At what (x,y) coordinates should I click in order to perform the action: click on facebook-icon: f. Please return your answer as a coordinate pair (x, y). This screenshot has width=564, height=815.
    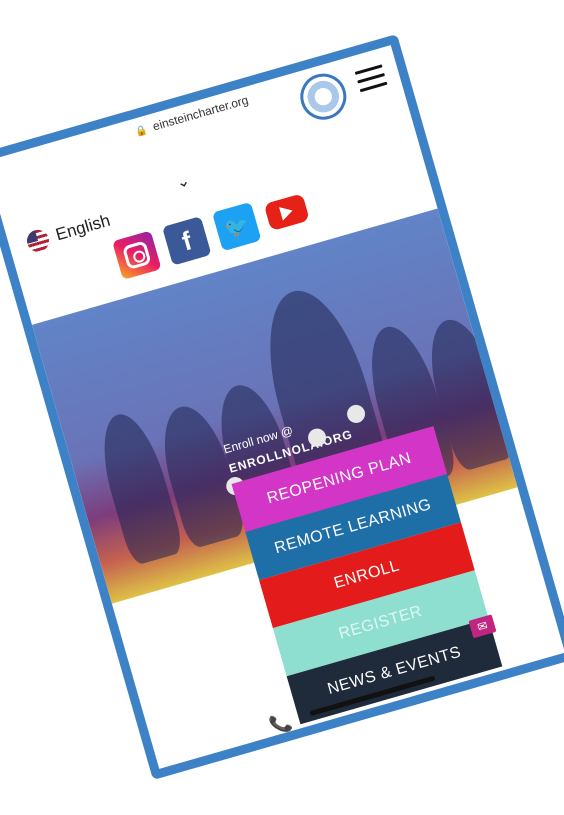
    Looking at the image, I should click on (187, 241).